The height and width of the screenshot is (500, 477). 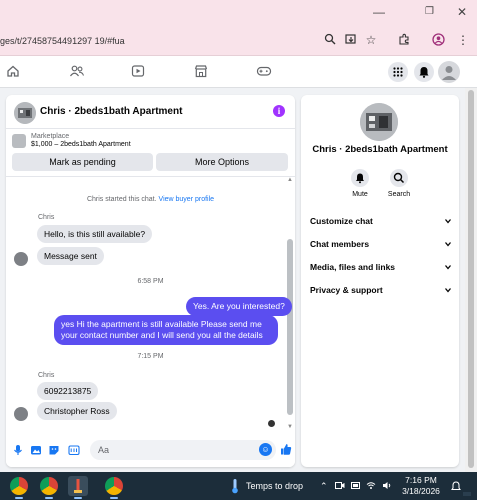 What do you see at coordinates (290, 427) in the screenshot?
I see `scroll-down-arrow: ▼` at bounding box center [290, 427].